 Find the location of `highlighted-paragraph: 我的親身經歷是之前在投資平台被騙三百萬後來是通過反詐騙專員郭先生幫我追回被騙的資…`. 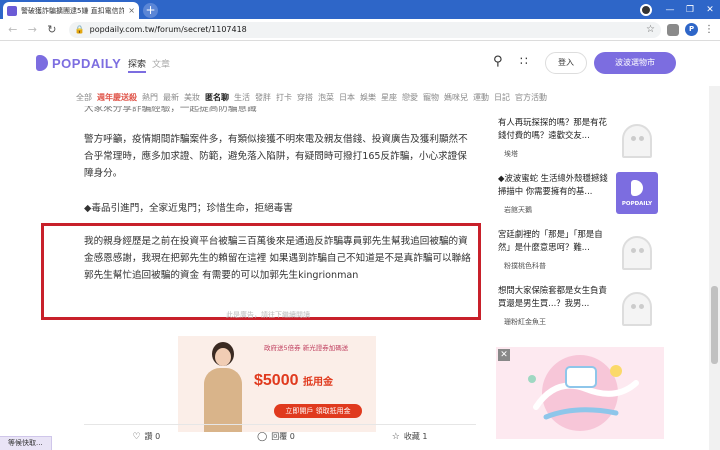

highlighted-paragraph: 我的親身經歷是之前在投資平台被騙三百萬後來是通過反詐騙專員郭先生幫我追回被騙的資… is located at coordinates (277, 258).